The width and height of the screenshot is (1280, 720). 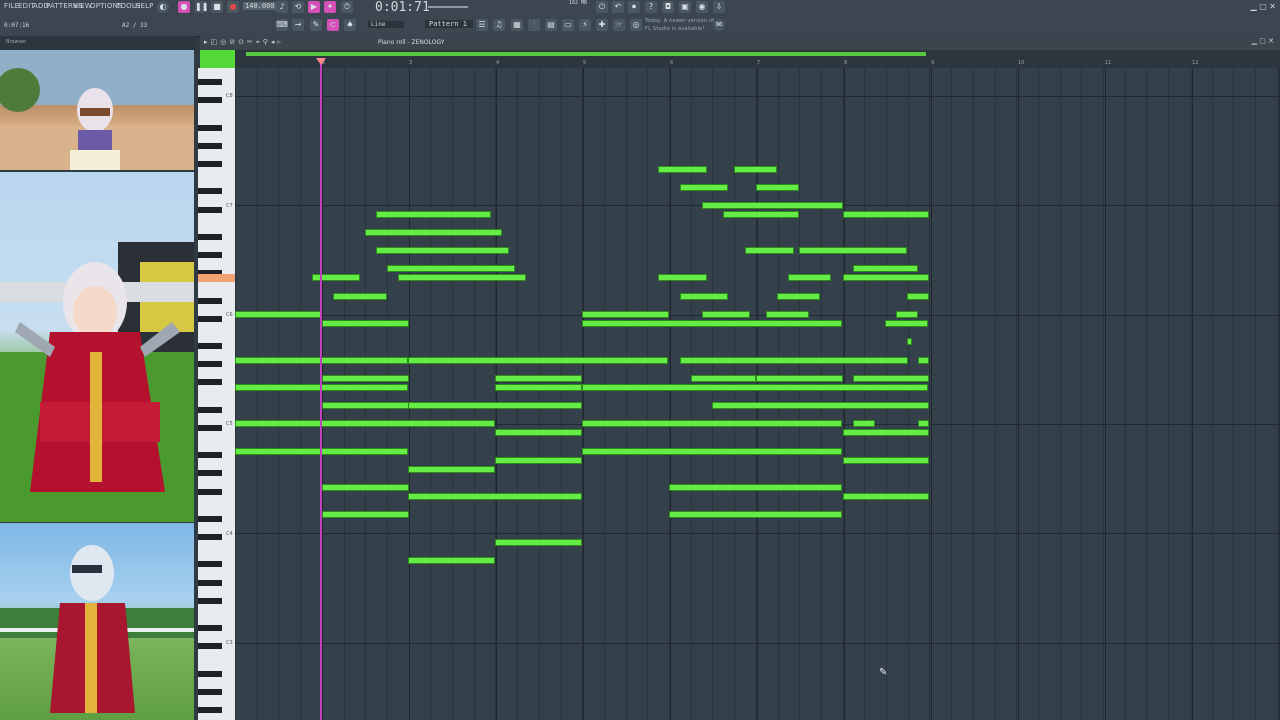 I want to click on arrow-icon: →, so click(x=298, y=25).